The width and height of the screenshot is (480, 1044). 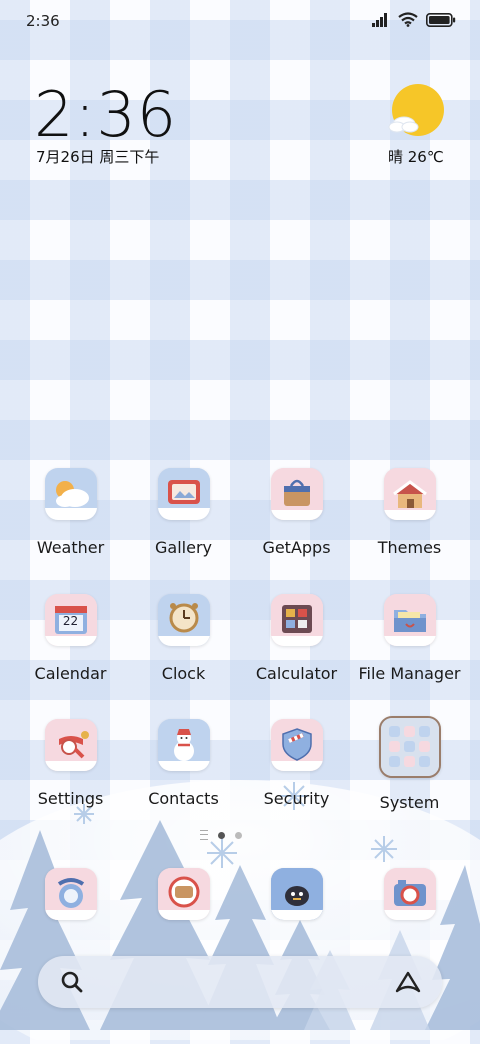 What do you see at coordinates (409, 894) in the screenshot?
I see `camera-icon` at bounding box center [409, 894].